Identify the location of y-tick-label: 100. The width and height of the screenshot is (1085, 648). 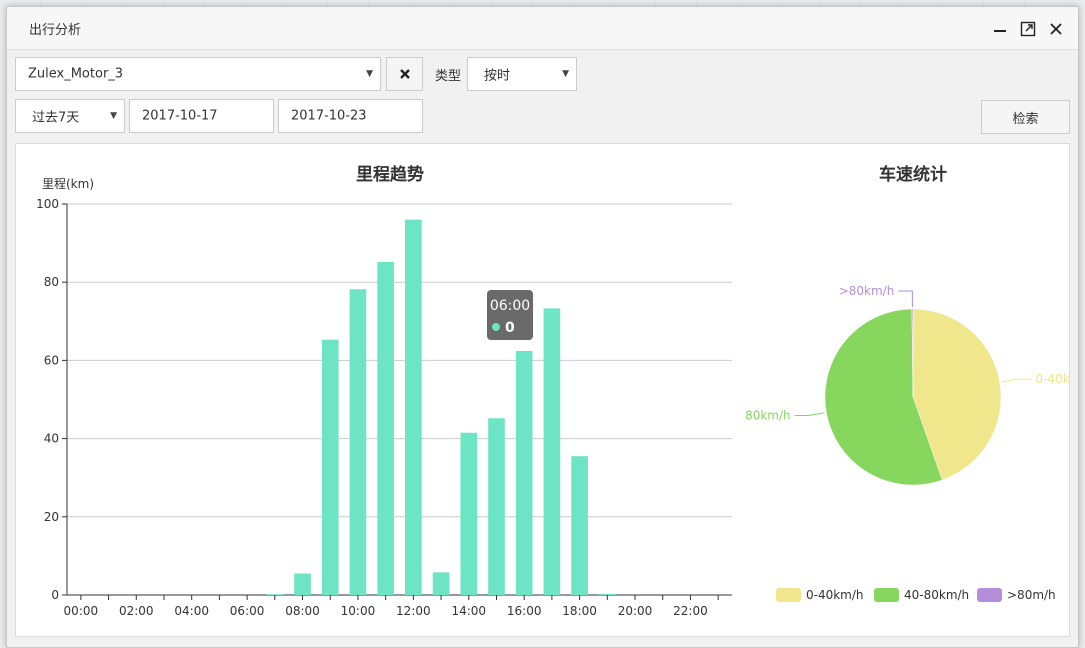
(47, 204).